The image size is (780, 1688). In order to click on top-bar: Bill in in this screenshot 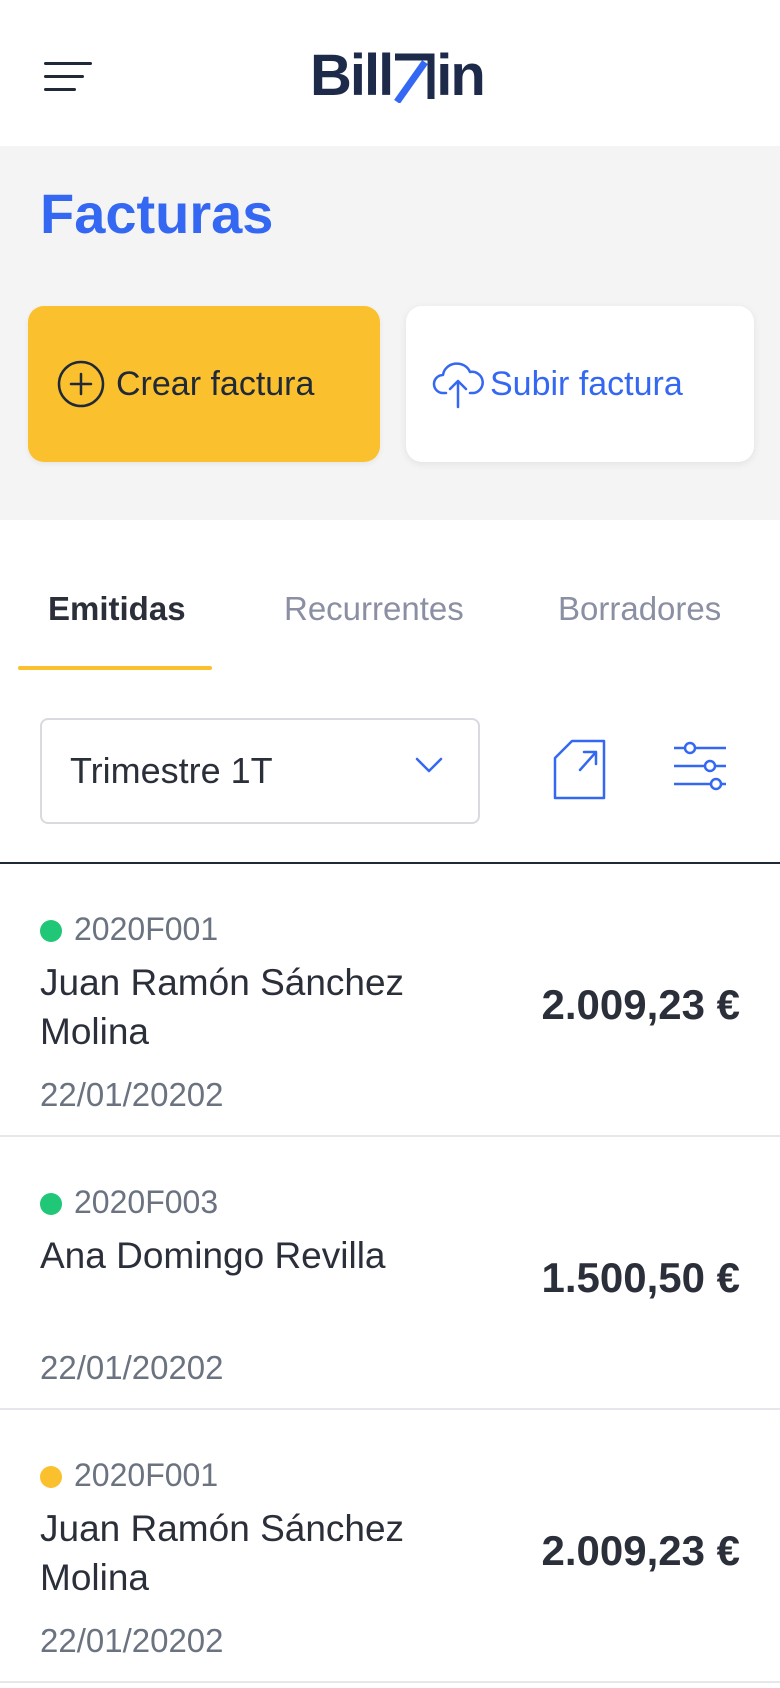, I will do `click(390, 73)`.